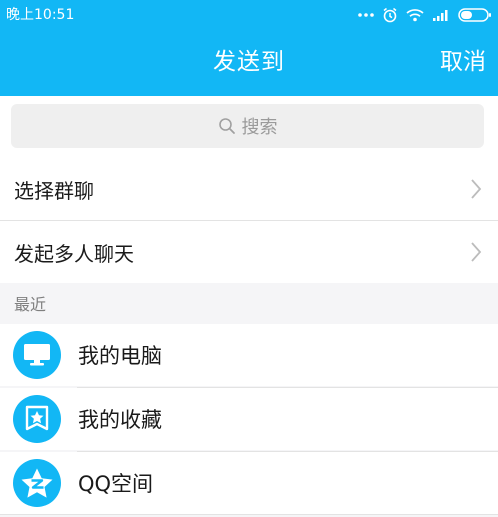 The width and height of the screenshot is (498, 517). Describe the element at coordinates (249, 252) in the screenshot. I see `start-multi-chat-row: 发起多人聊天` at that location.